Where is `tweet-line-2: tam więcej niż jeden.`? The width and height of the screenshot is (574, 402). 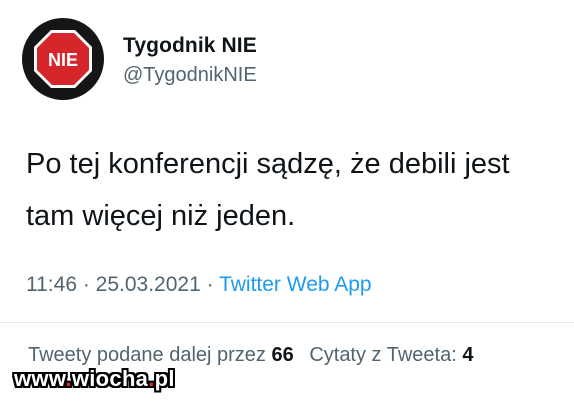
tweet-line-2: tam więcej niż jeden. is located at coordinates (161, 216).